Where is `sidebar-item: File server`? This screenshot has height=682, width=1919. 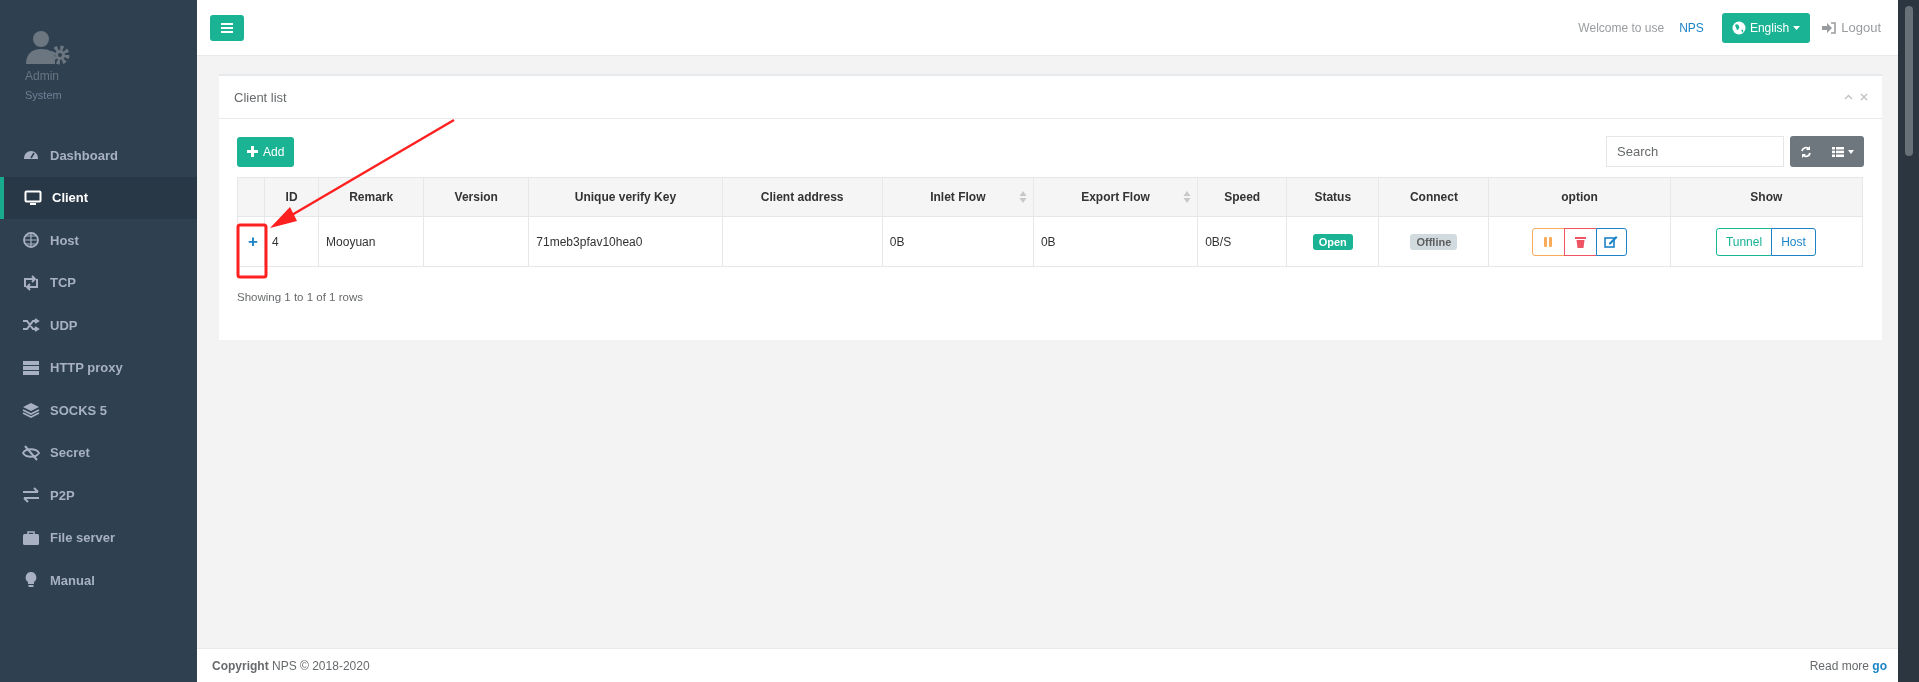 sidebar-item: File server is located at coordinates (98, 537).